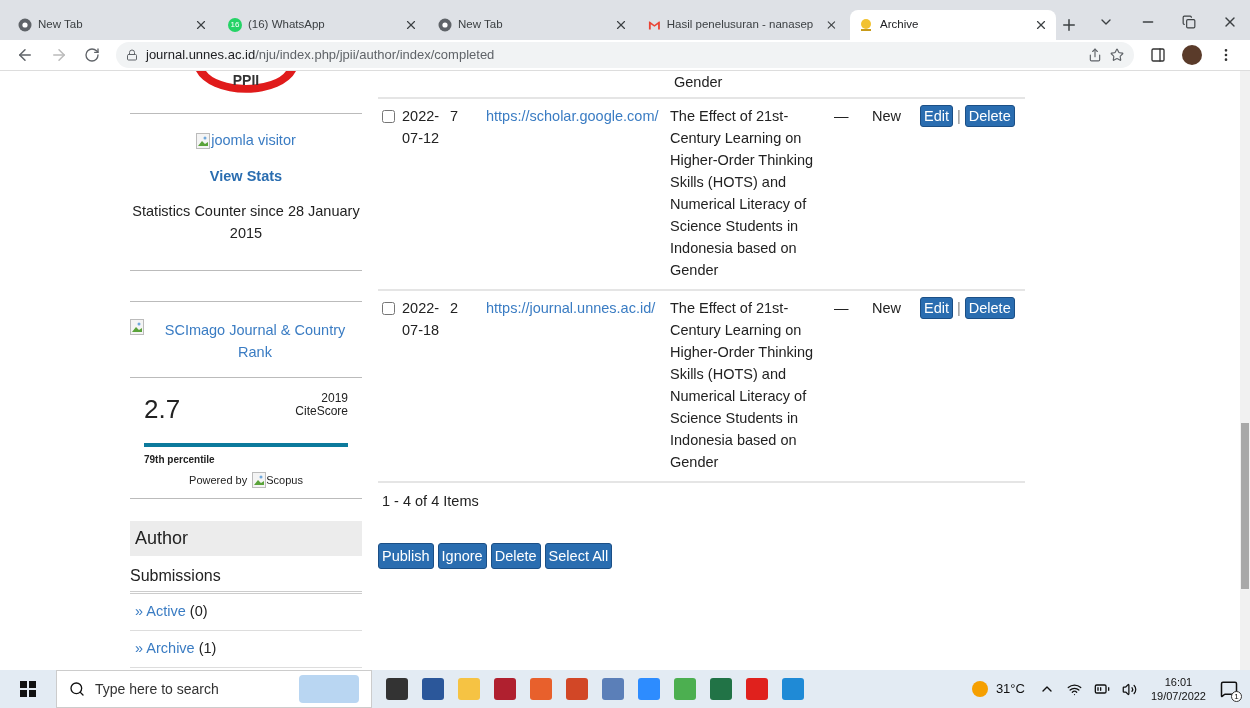 This screenshot has height=708, width=1250. Describe the element at coordinates (1192, 55) in the screenshot. I see `avatar` at that location.